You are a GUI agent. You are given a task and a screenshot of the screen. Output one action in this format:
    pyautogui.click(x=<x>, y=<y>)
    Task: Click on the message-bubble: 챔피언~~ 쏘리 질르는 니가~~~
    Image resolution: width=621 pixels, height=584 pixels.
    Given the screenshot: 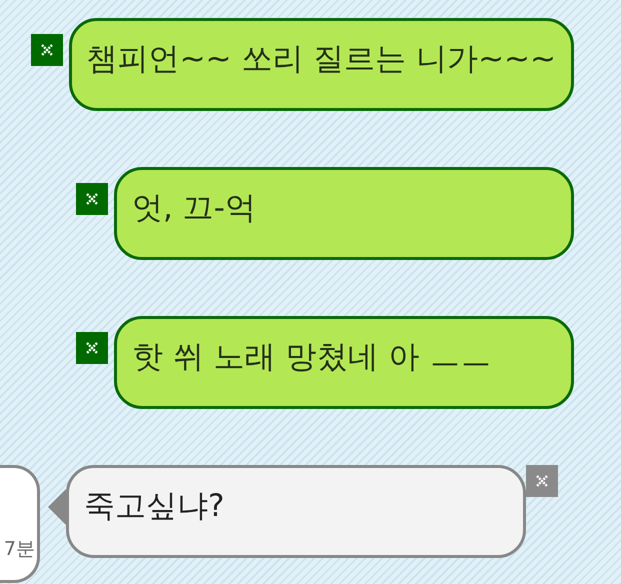 What is the action you would take?
    pyautogui.click(x=321, y=64)
    